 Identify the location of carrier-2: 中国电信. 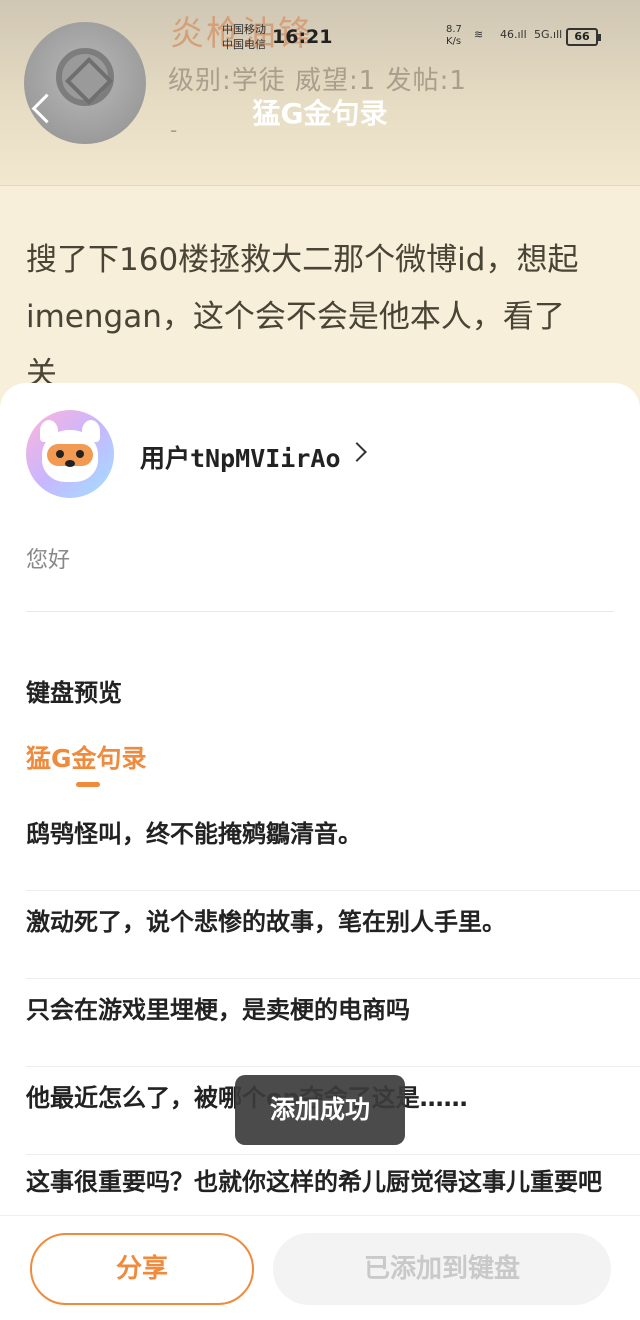
(244, 44).